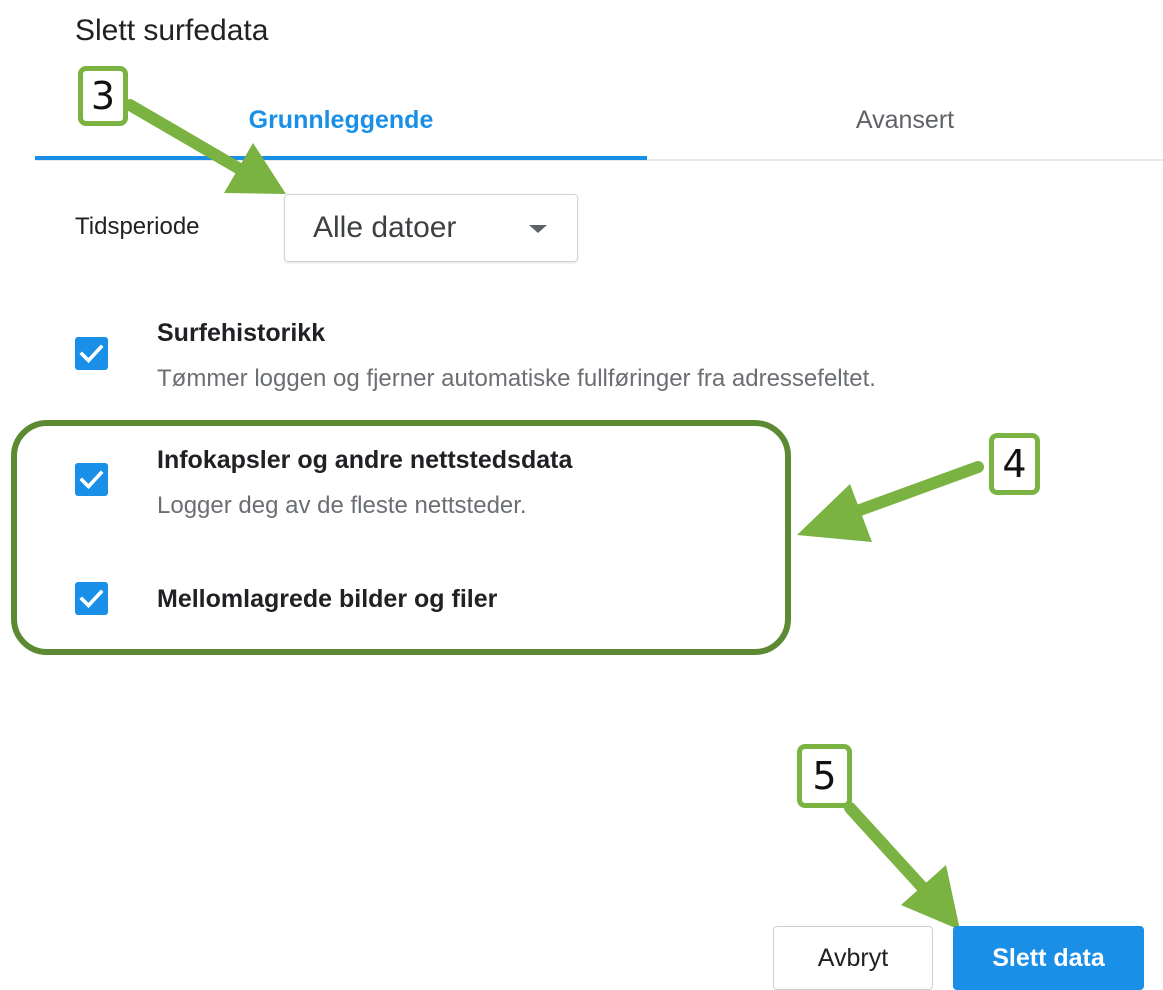 This screenshot has height=990, width=1163. What do you see at coordinates (1014, 464) in the screenshot?
I see `step-badge-4: 4` at bounding box center [1014, 464].